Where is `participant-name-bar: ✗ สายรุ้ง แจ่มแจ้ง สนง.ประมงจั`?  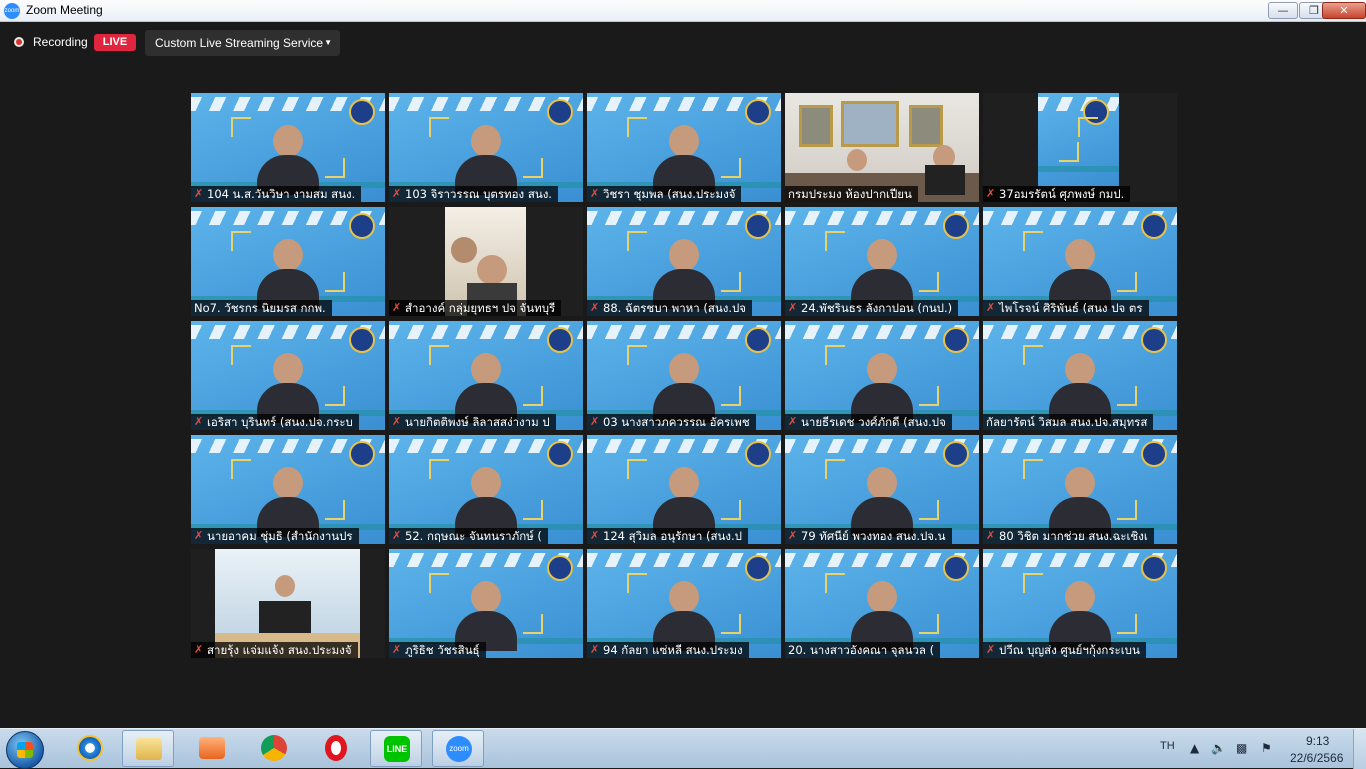
participant-name-bar: ✗ สายรุ้ง แจ่มแจ้ง สนง.ประมงจั is located at coordinates (274, 650).